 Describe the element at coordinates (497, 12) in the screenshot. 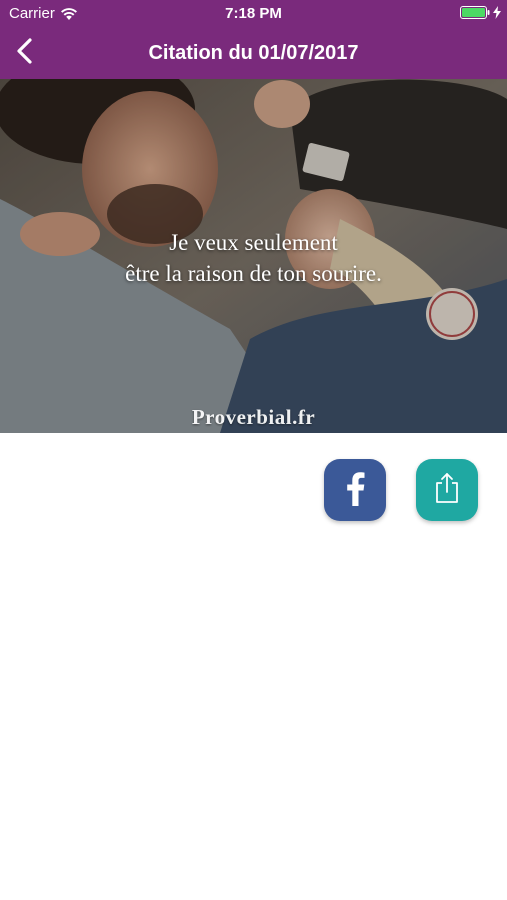

I see `bolt-icon` at that location.